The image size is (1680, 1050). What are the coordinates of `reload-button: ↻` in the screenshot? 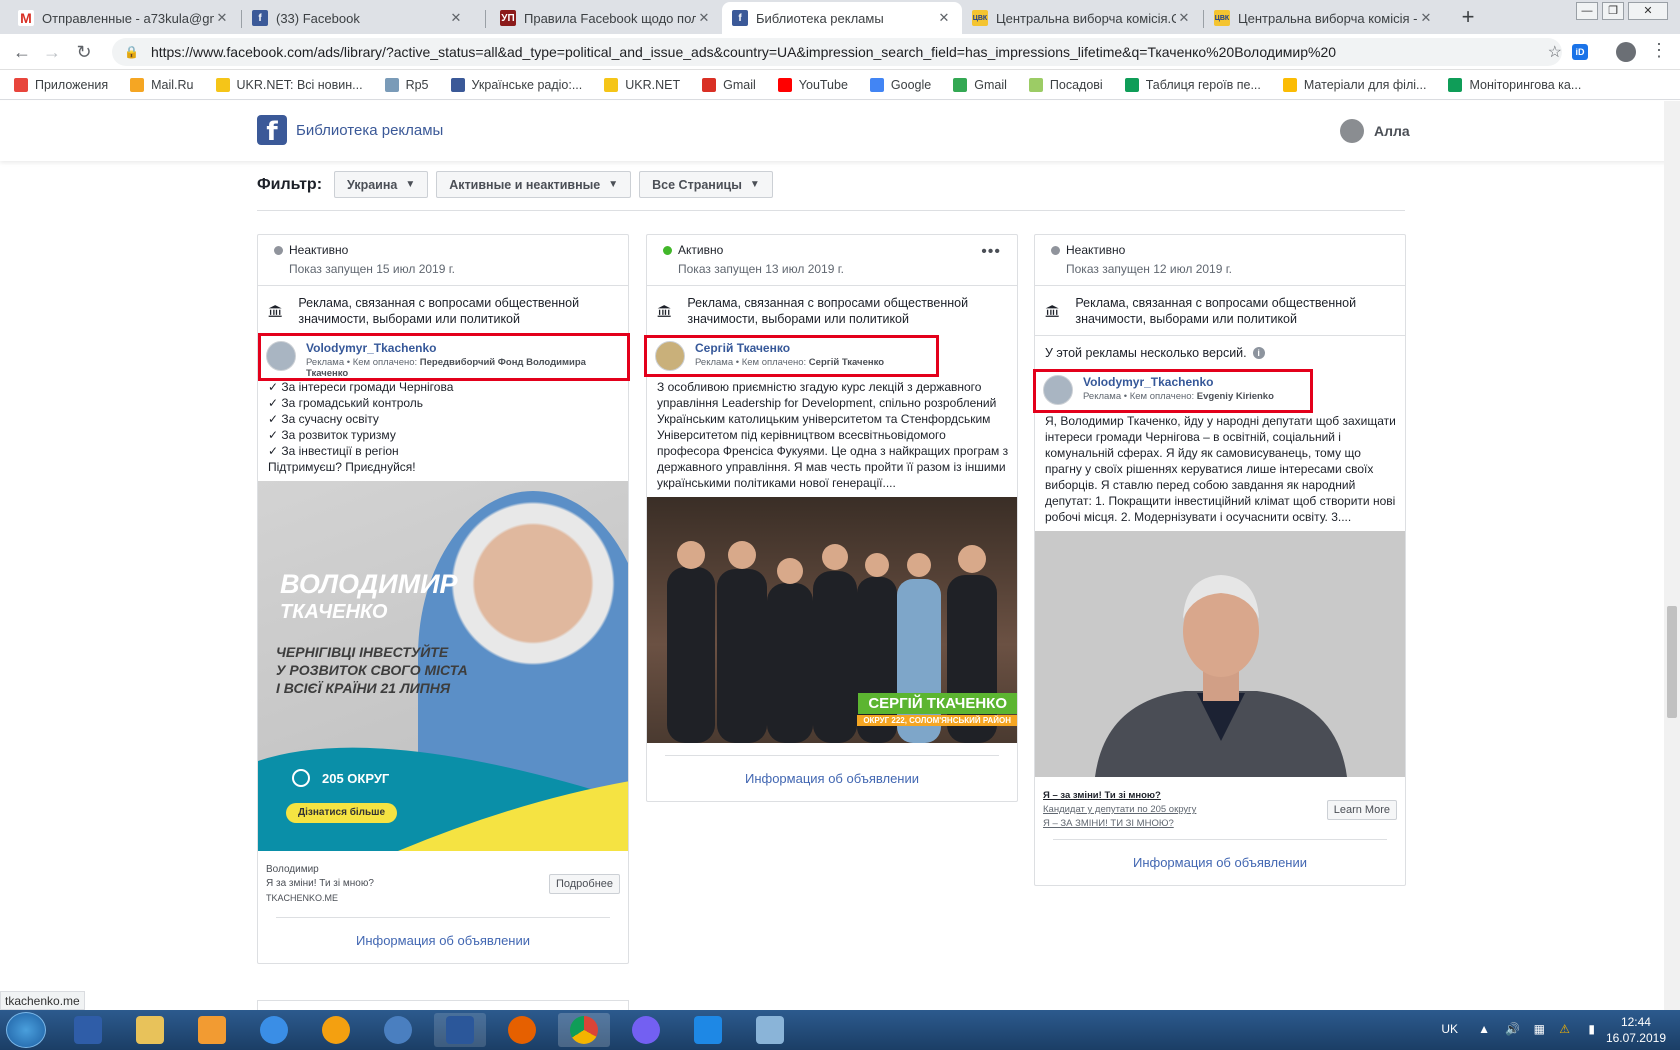 It's located at (84, 52).